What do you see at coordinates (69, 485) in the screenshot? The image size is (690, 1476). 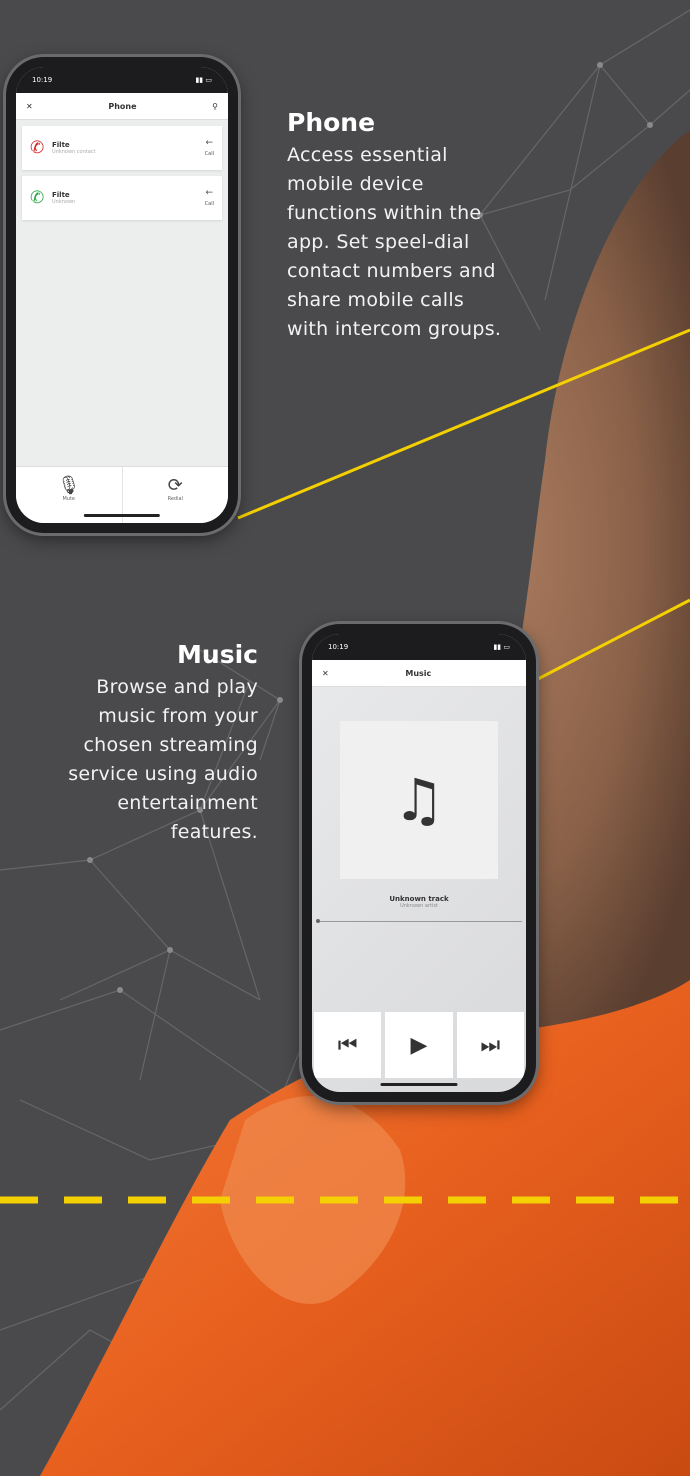 I see `microphone-icon: 🎙︎` at bounding box center [69, 485].